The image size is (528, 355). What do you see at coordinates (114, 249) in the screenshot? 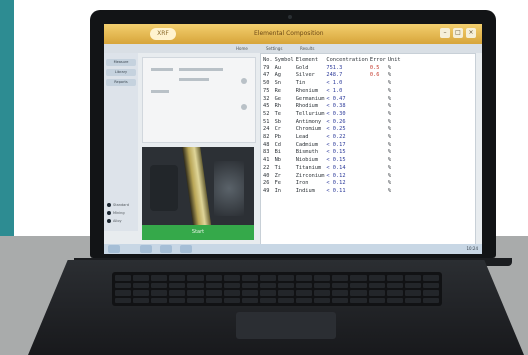
I see `start-menu-icon` at bounding box center [114, 249].